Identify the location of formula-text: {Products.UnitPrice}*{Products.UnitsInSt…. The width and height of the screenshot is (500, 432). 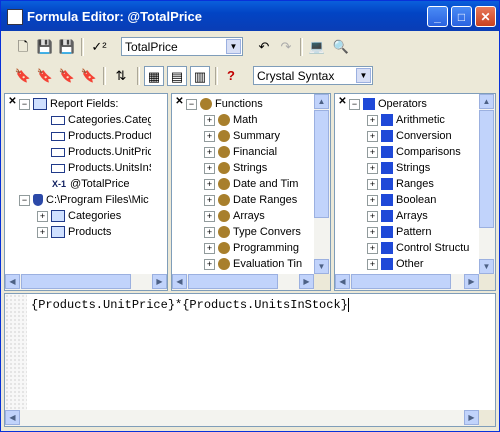
(190, 305).